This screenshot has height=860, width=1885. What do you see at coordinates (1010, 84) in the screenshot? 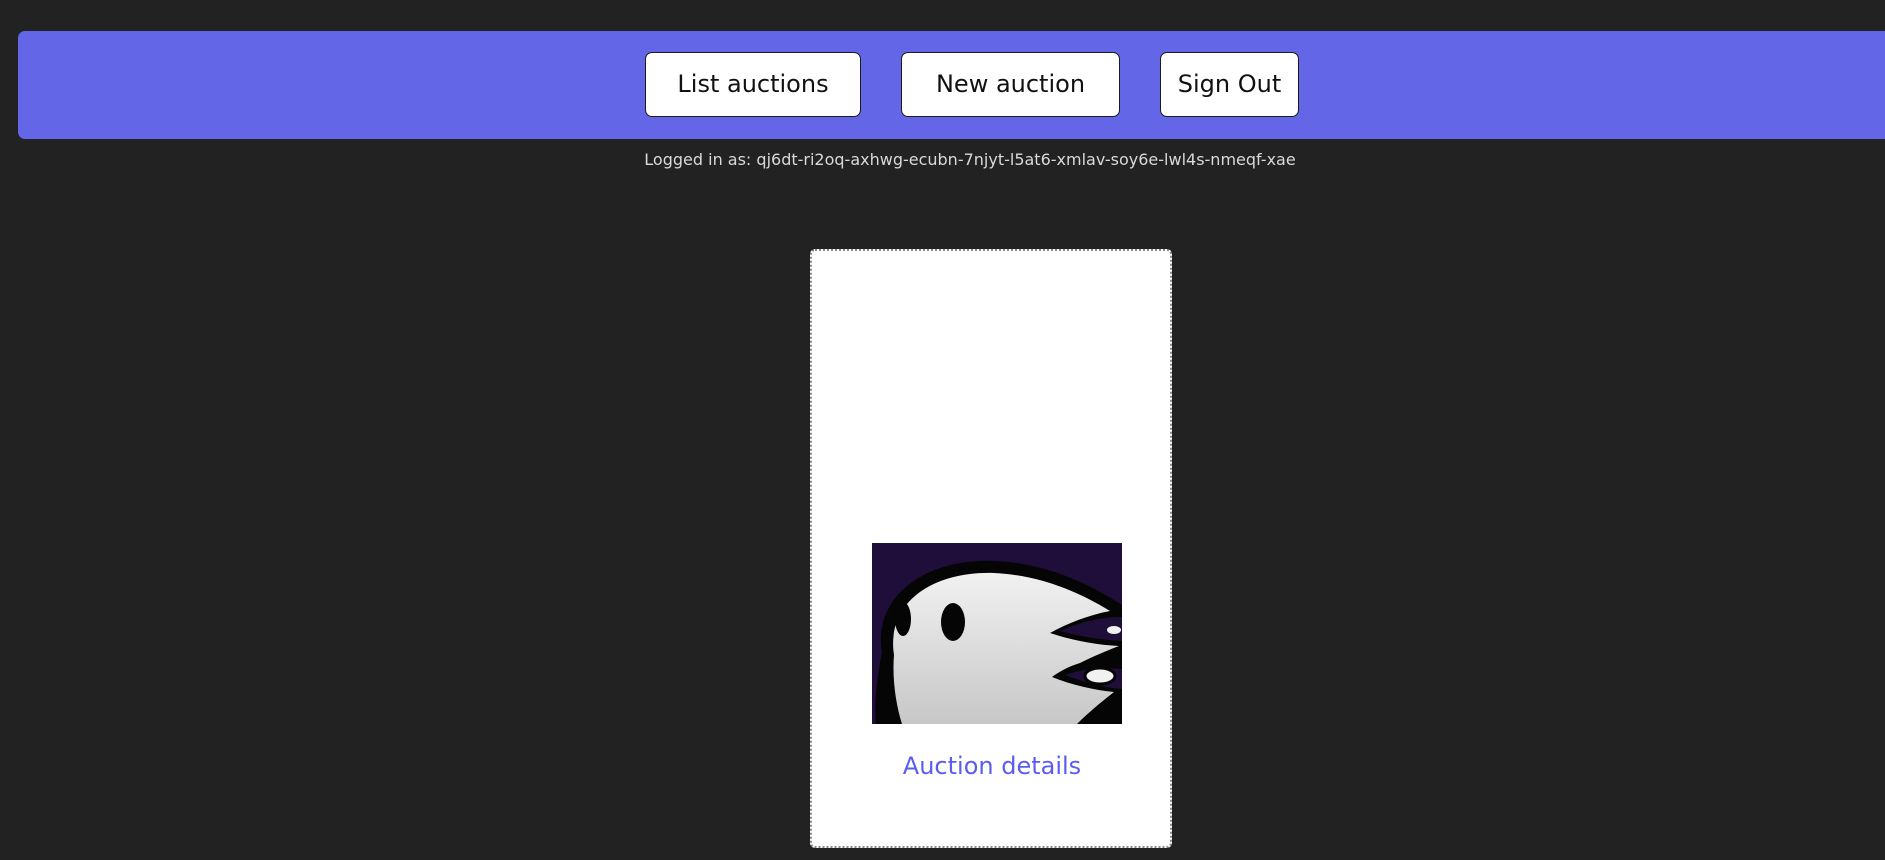
I see `new-auction-button: New auction` at bounding box center [1010, 84].